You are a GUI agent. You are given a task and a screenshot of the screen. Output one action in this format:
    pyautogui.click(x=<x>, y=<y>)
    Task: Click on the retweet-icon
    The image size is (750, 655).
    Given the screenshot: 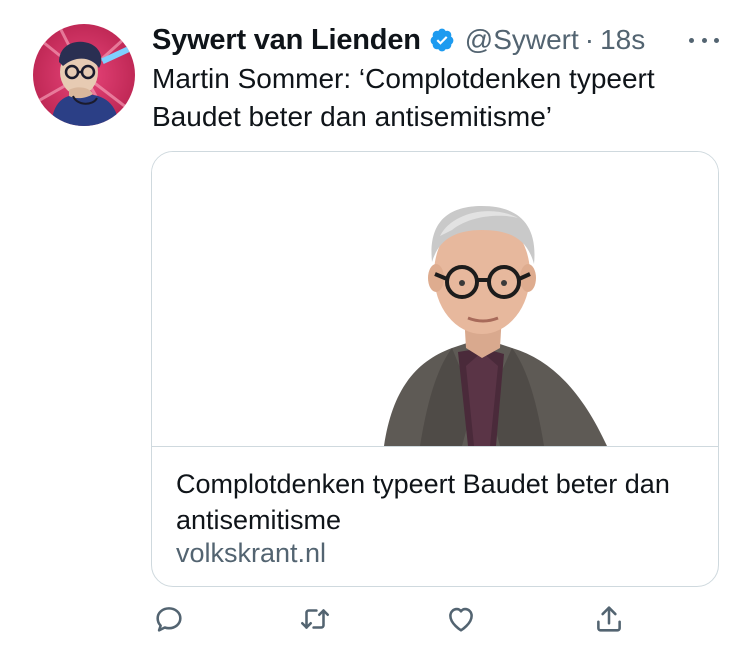 What is the action you would take?
    pyautogui.click(x=315, y=619)
    